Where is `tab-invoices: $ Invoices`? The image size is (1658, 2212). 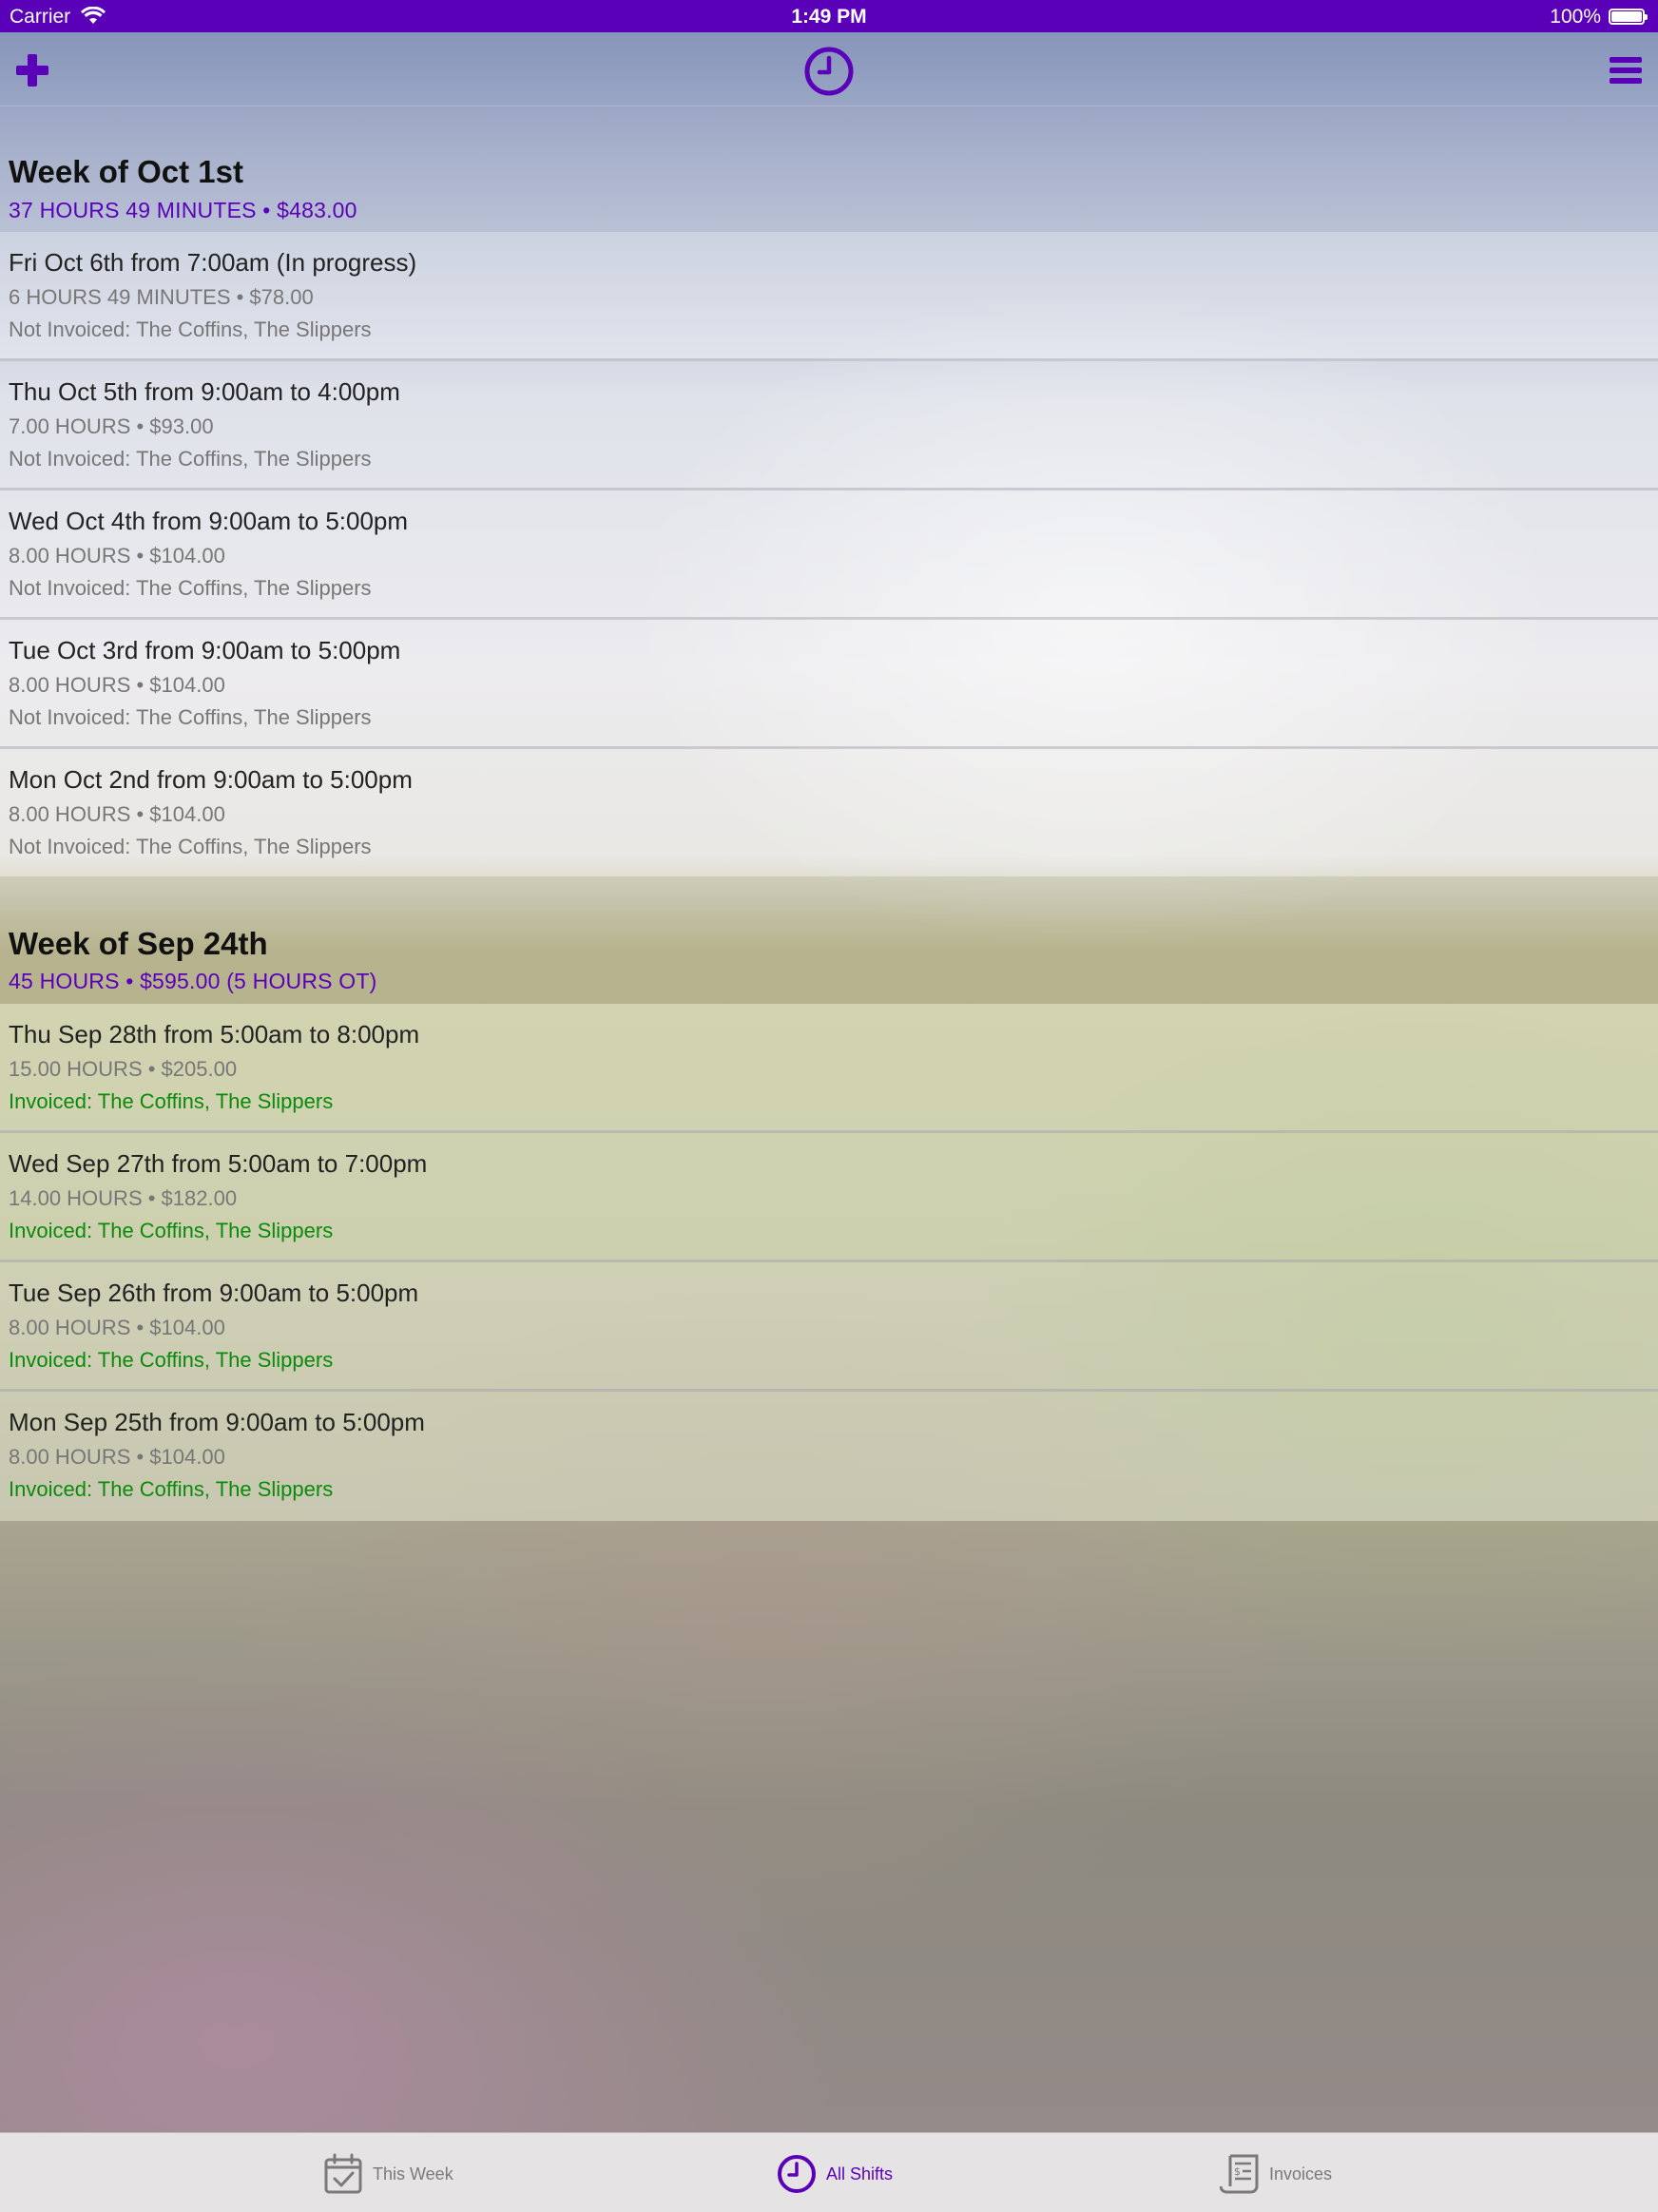
tab-invoices: $ Invoices is located at coordinates (1296, 2174).